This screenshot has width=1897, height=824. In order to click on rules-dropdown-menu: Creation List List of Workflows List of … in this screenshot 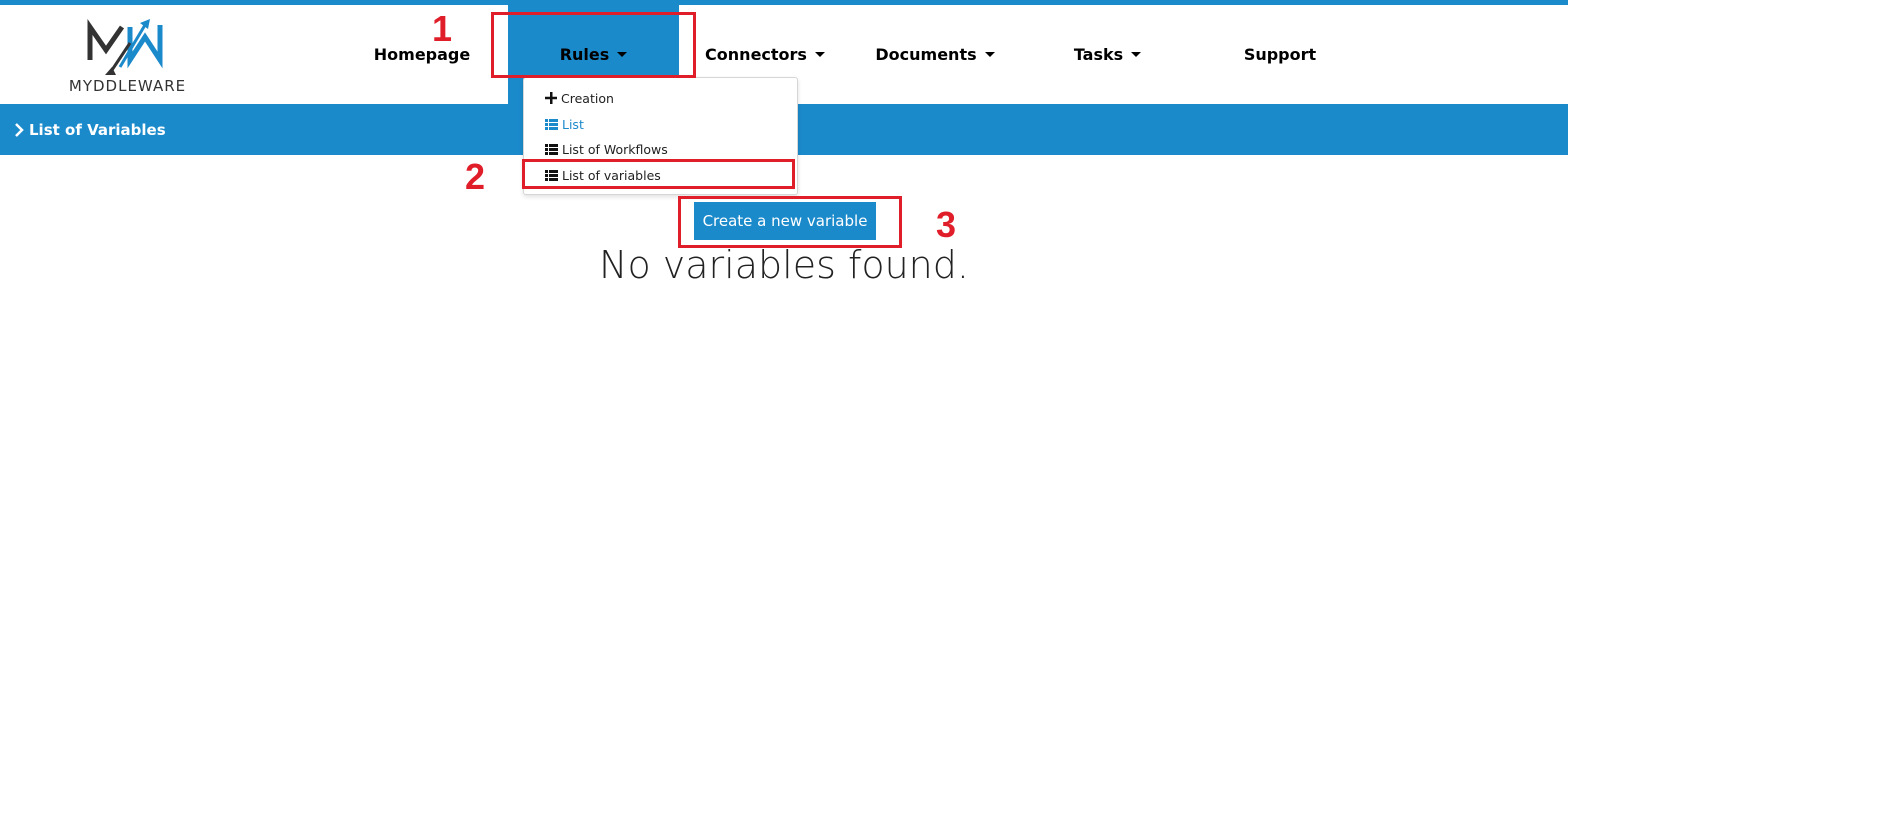, I will do `click(660, 136)`.